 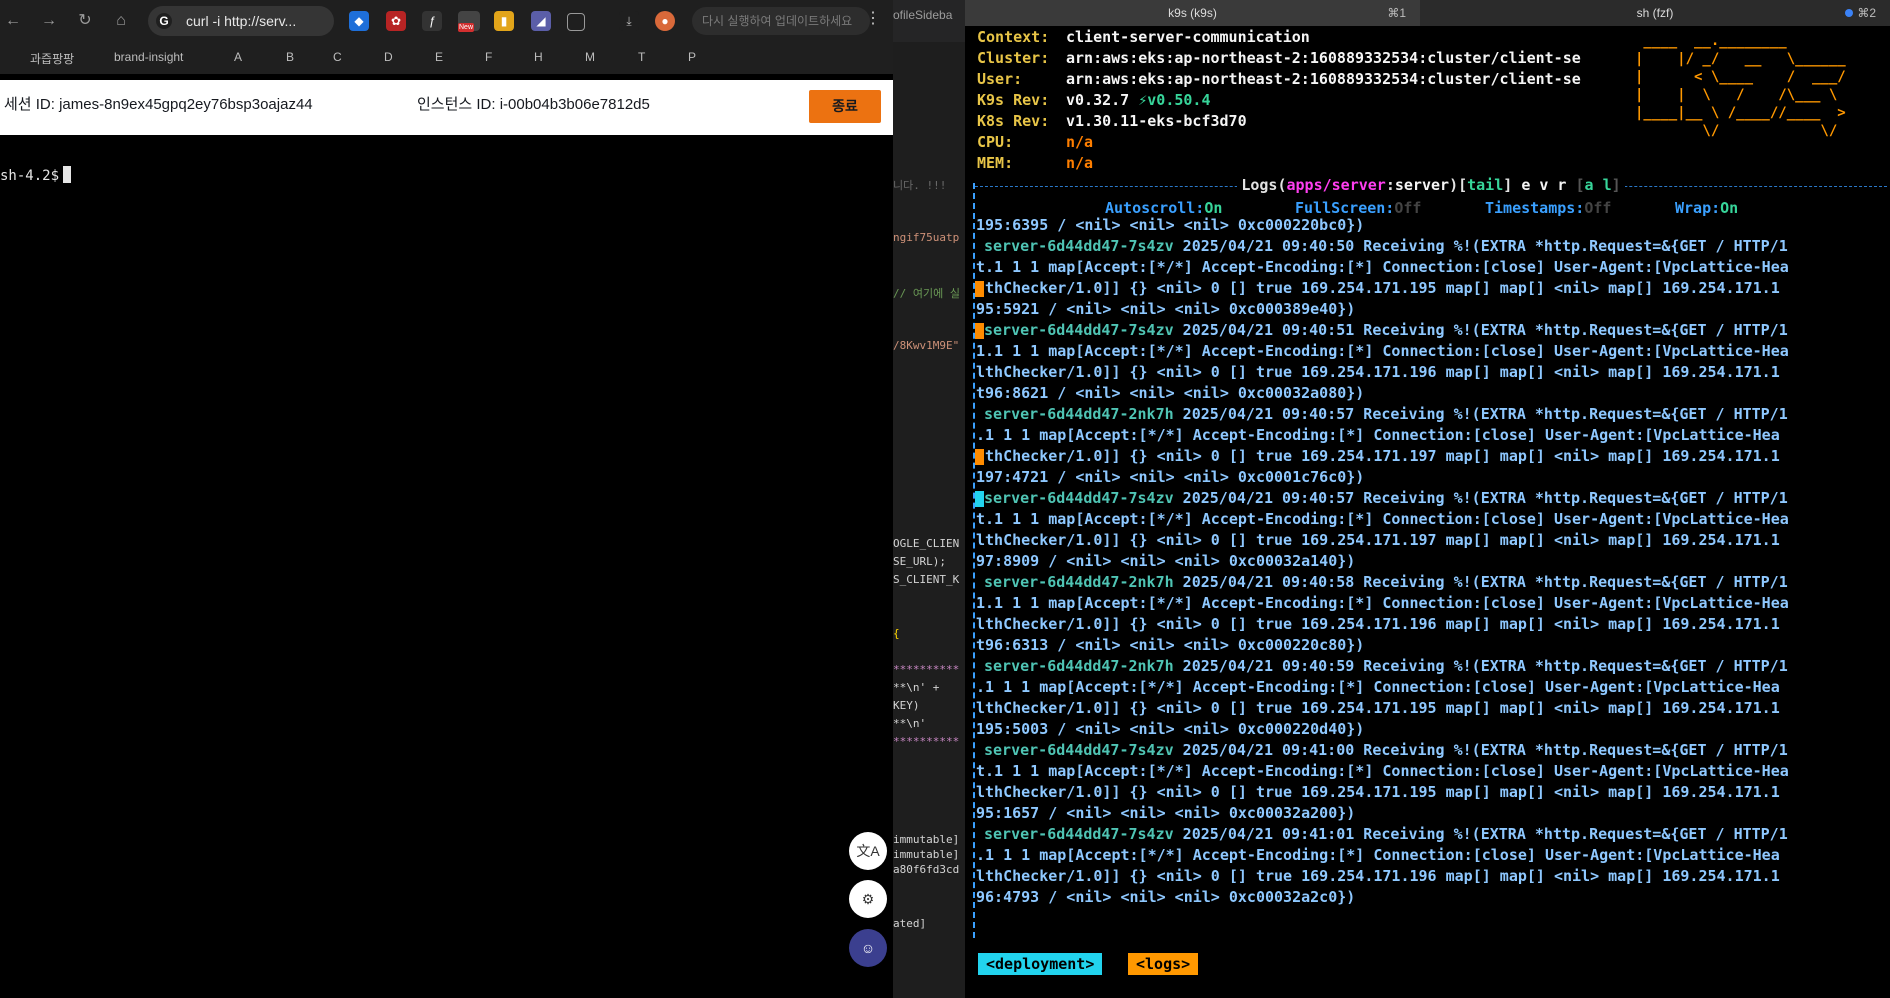 I want to click on crumb-logs: <logs>, so click(x=1163, y=964).